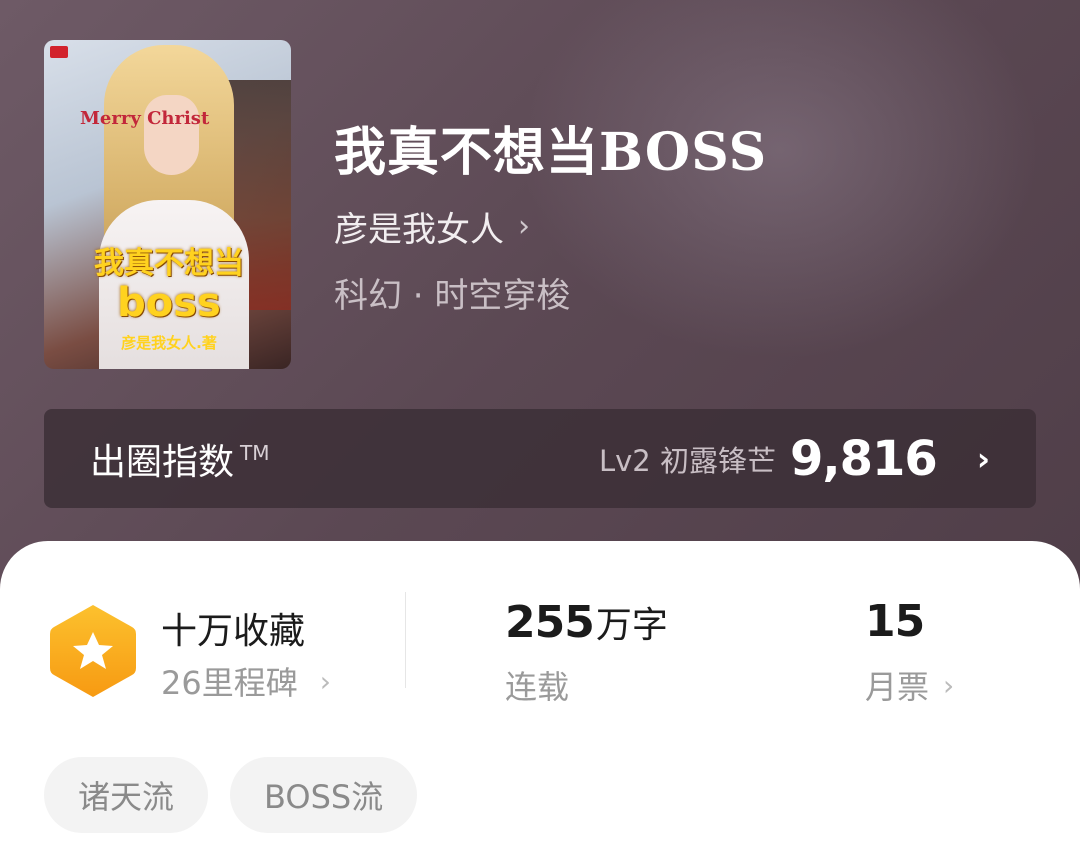 The image size is (1080, 868). Describe the element at coordinates (537, 687) in the screenshot. I see `serial-status: 连载` at that location.